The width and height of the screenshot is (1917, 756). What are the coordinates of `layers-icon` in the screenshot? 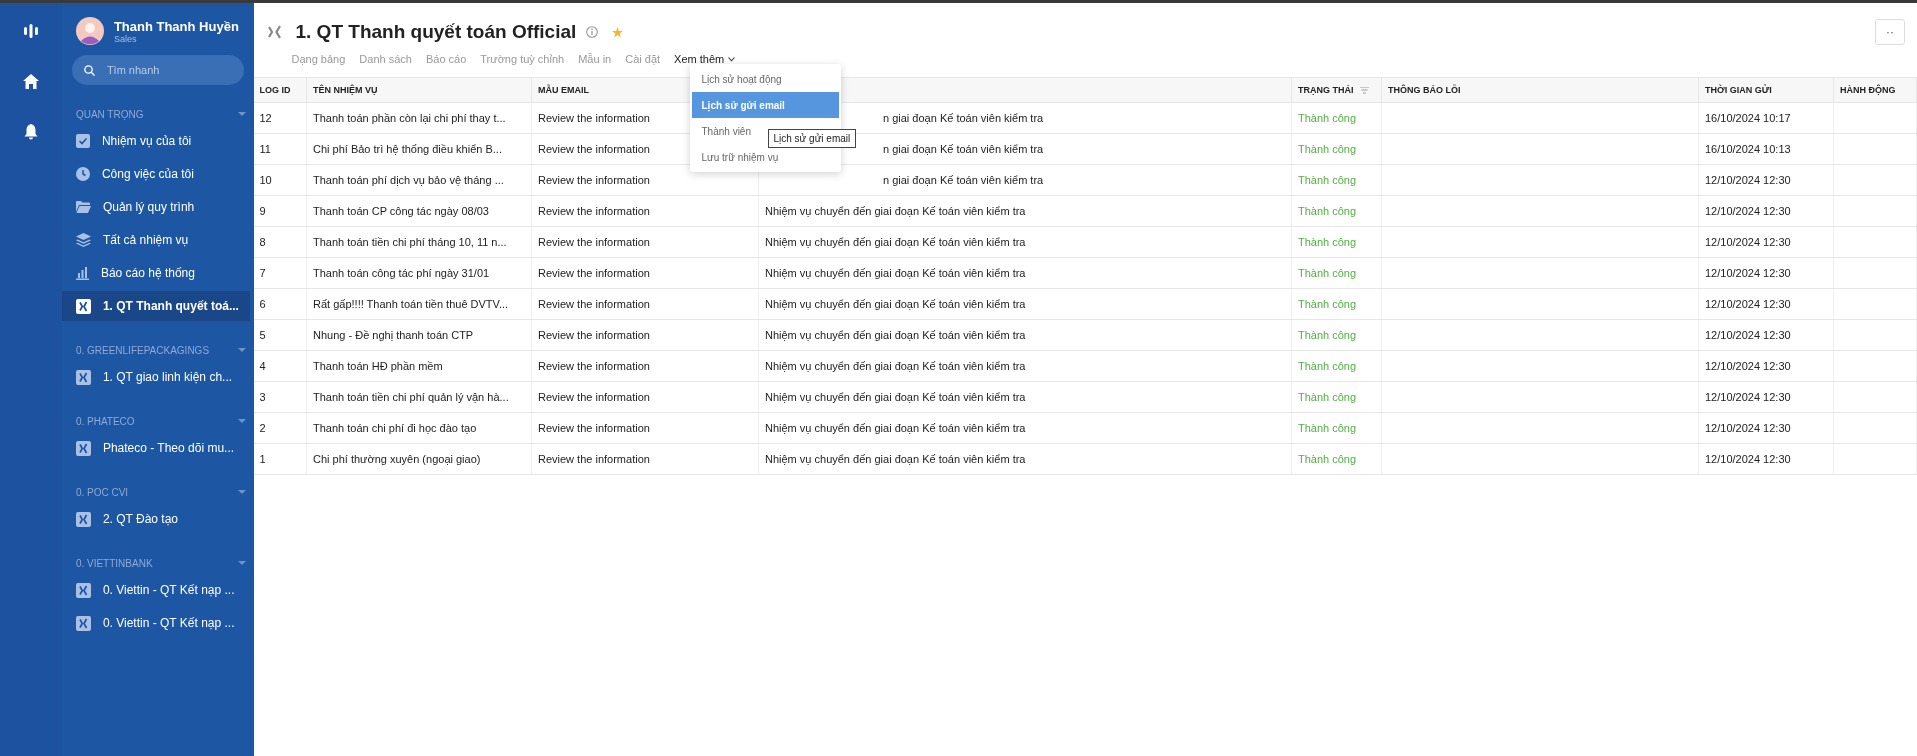 It's located at (83, 240).